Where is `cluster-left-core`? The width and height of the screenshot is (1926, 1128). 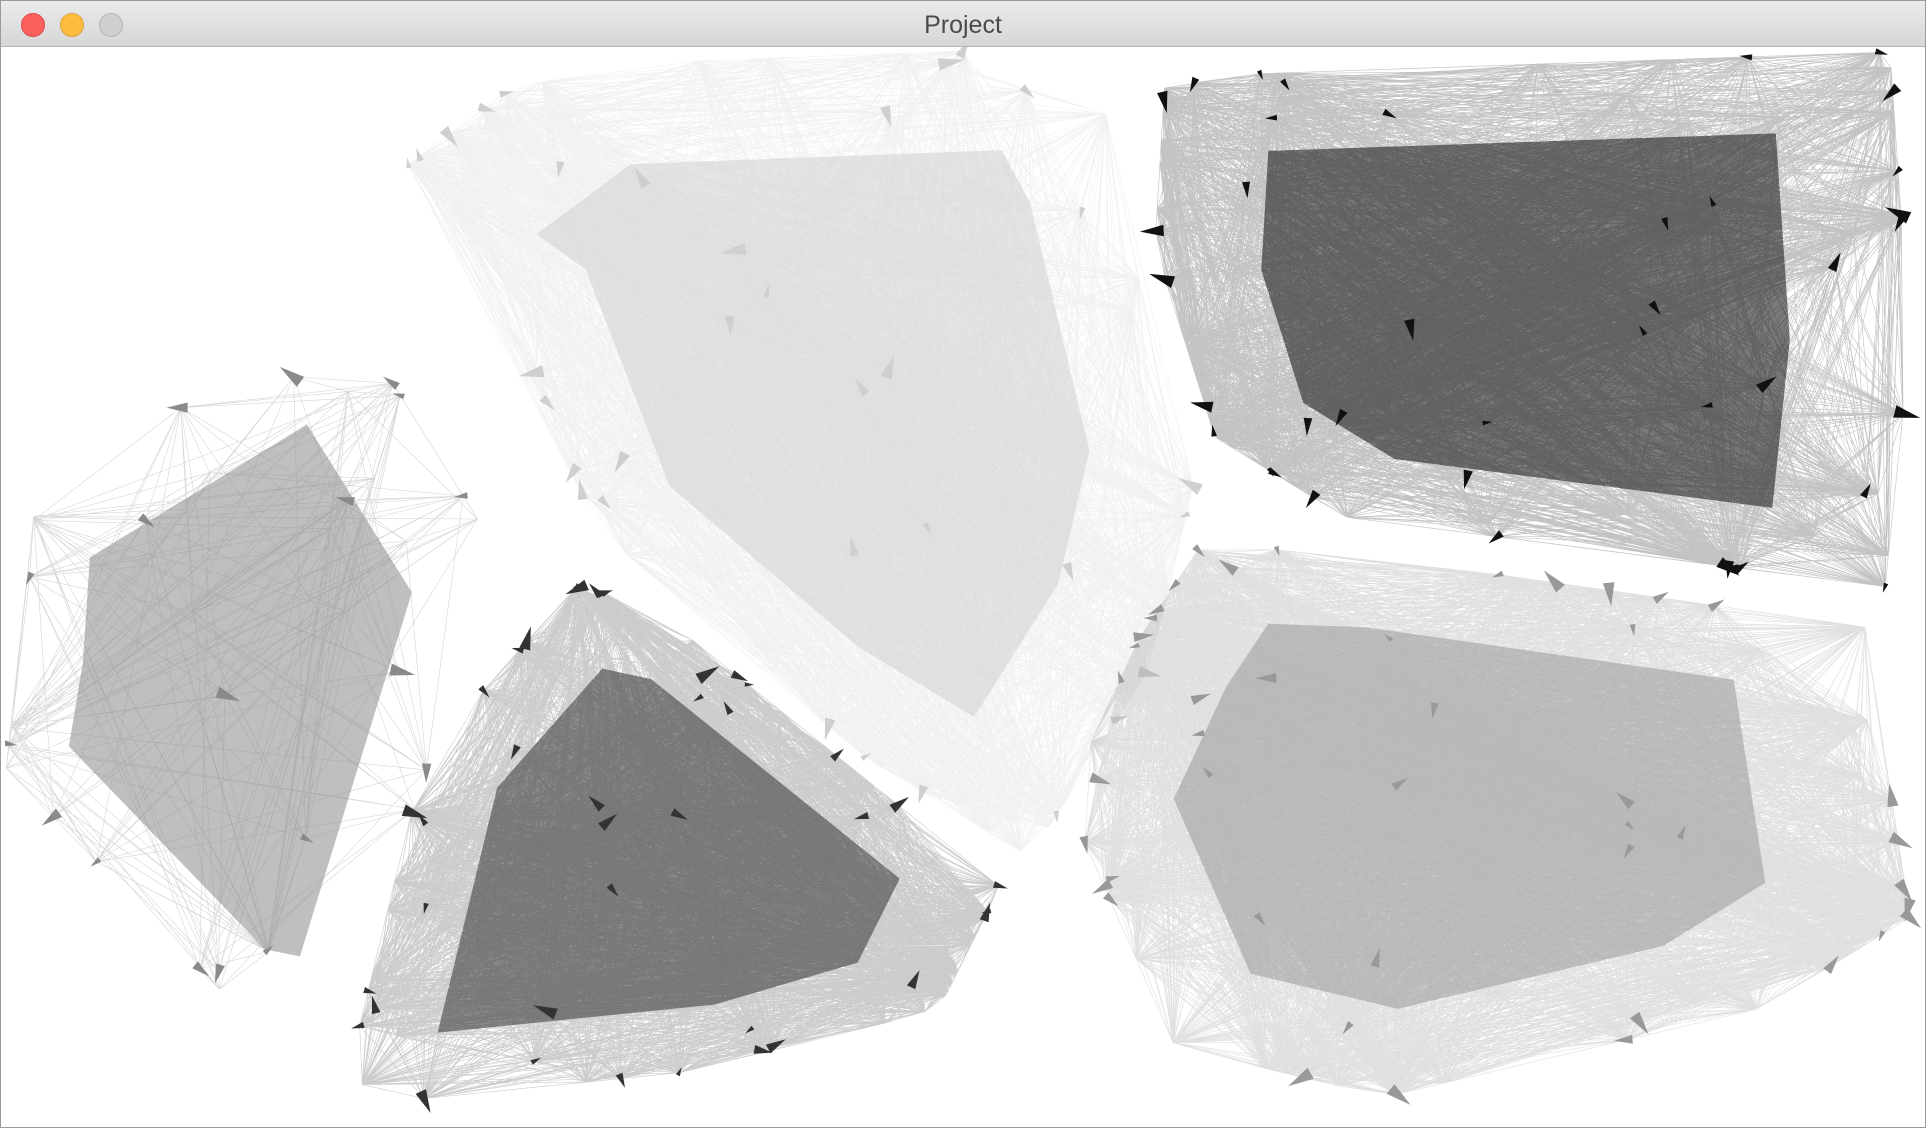
cluster-left-core is located at coordinates (240, 690).